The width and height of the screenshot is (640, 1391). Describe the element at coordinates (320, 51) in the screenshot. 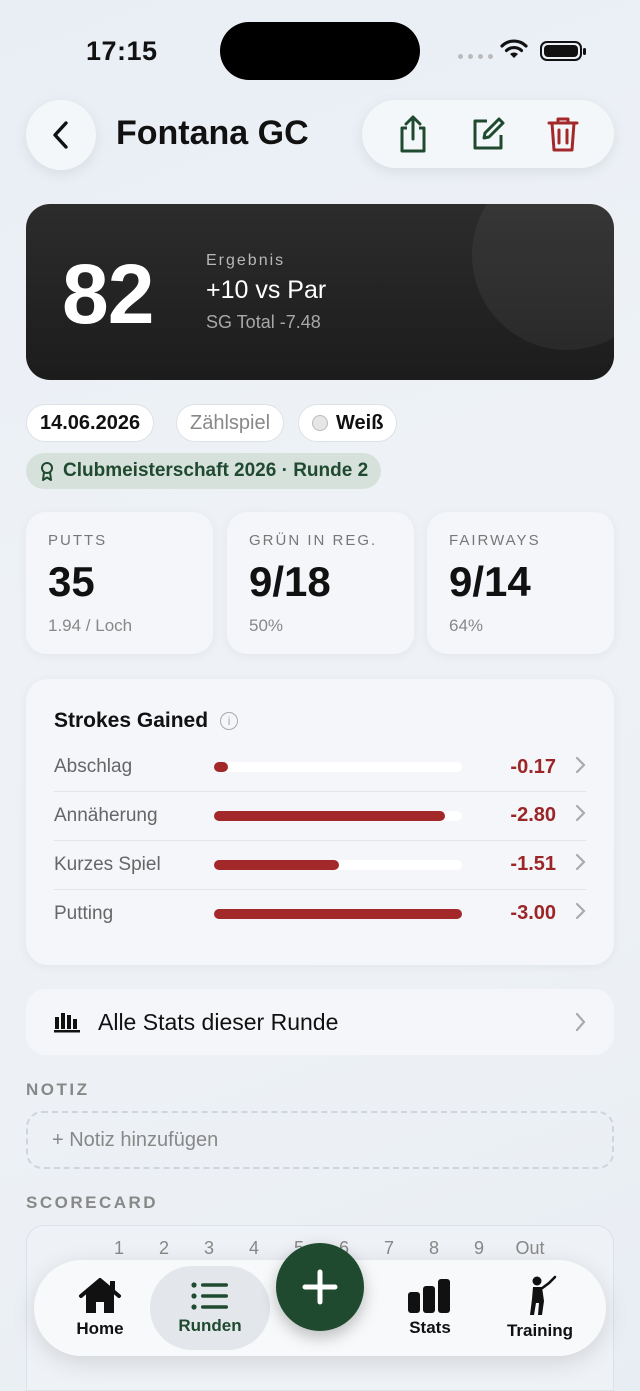

I see `dynamic-island` at that location.